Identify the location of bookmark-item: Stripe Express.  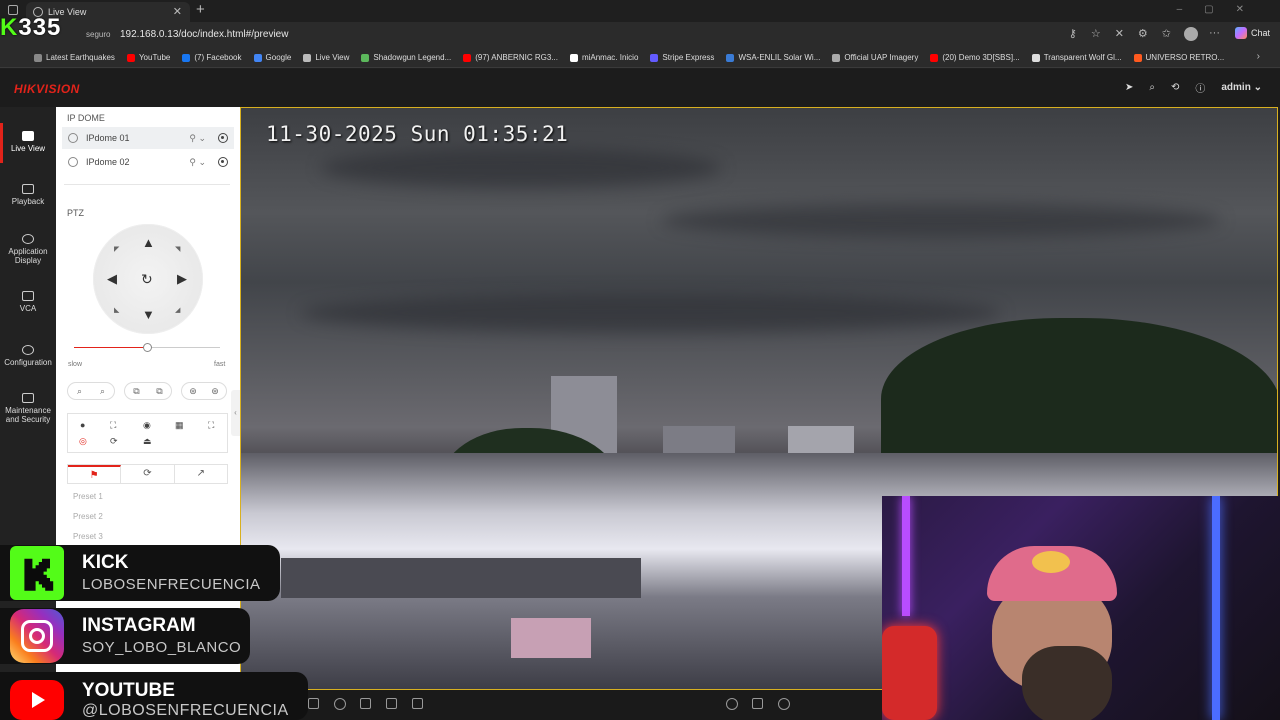
(682, 57).